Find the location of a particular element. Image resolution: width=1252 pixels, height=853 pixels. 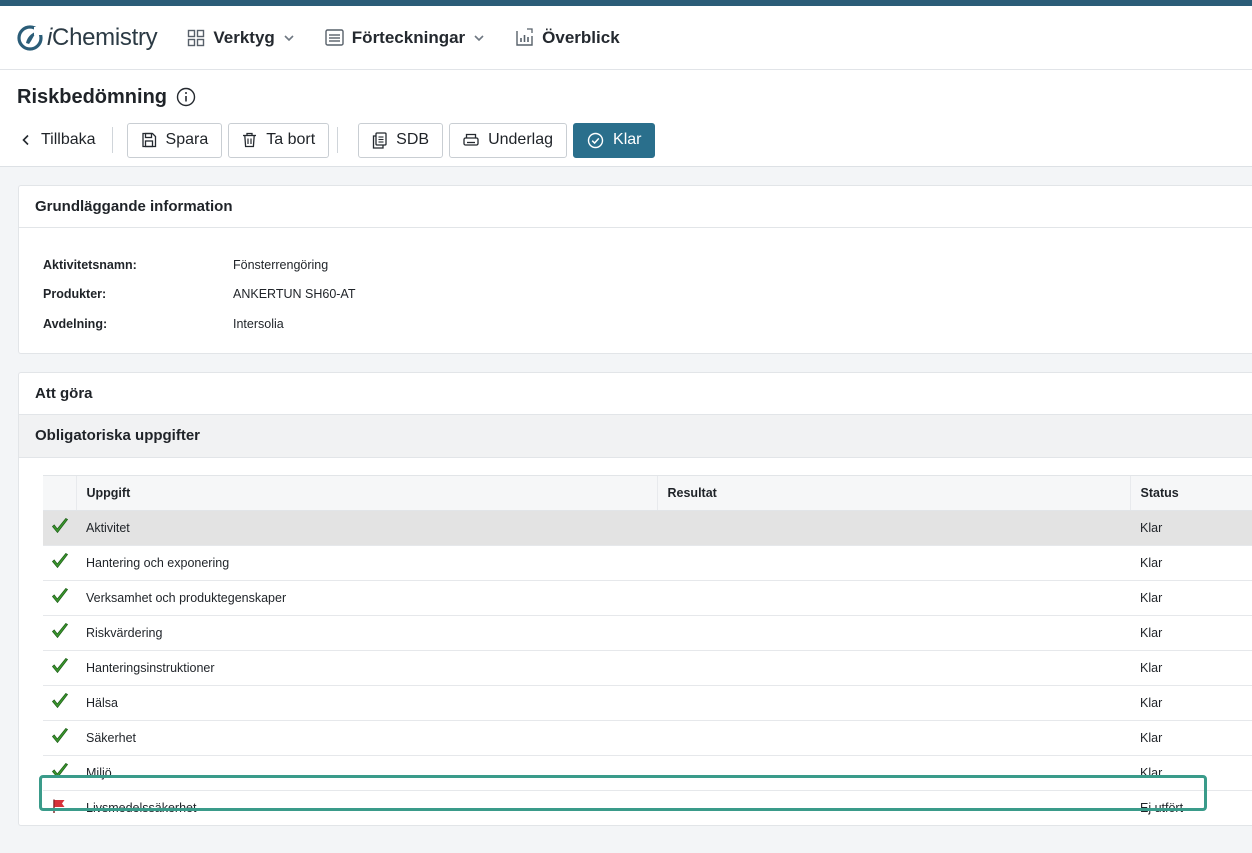

nav-lists: Förteckningar is located at coordinates (405, 38).